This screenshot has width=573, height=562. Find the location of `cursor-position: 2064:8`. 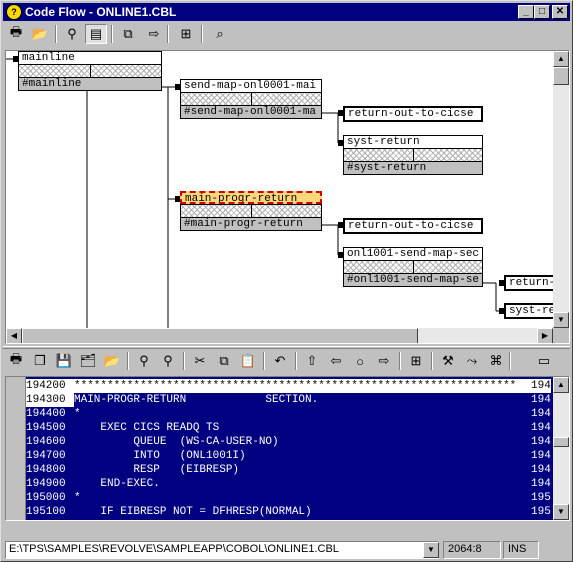

cursor-position: 2064:8 is located at coordinates (472, 550).